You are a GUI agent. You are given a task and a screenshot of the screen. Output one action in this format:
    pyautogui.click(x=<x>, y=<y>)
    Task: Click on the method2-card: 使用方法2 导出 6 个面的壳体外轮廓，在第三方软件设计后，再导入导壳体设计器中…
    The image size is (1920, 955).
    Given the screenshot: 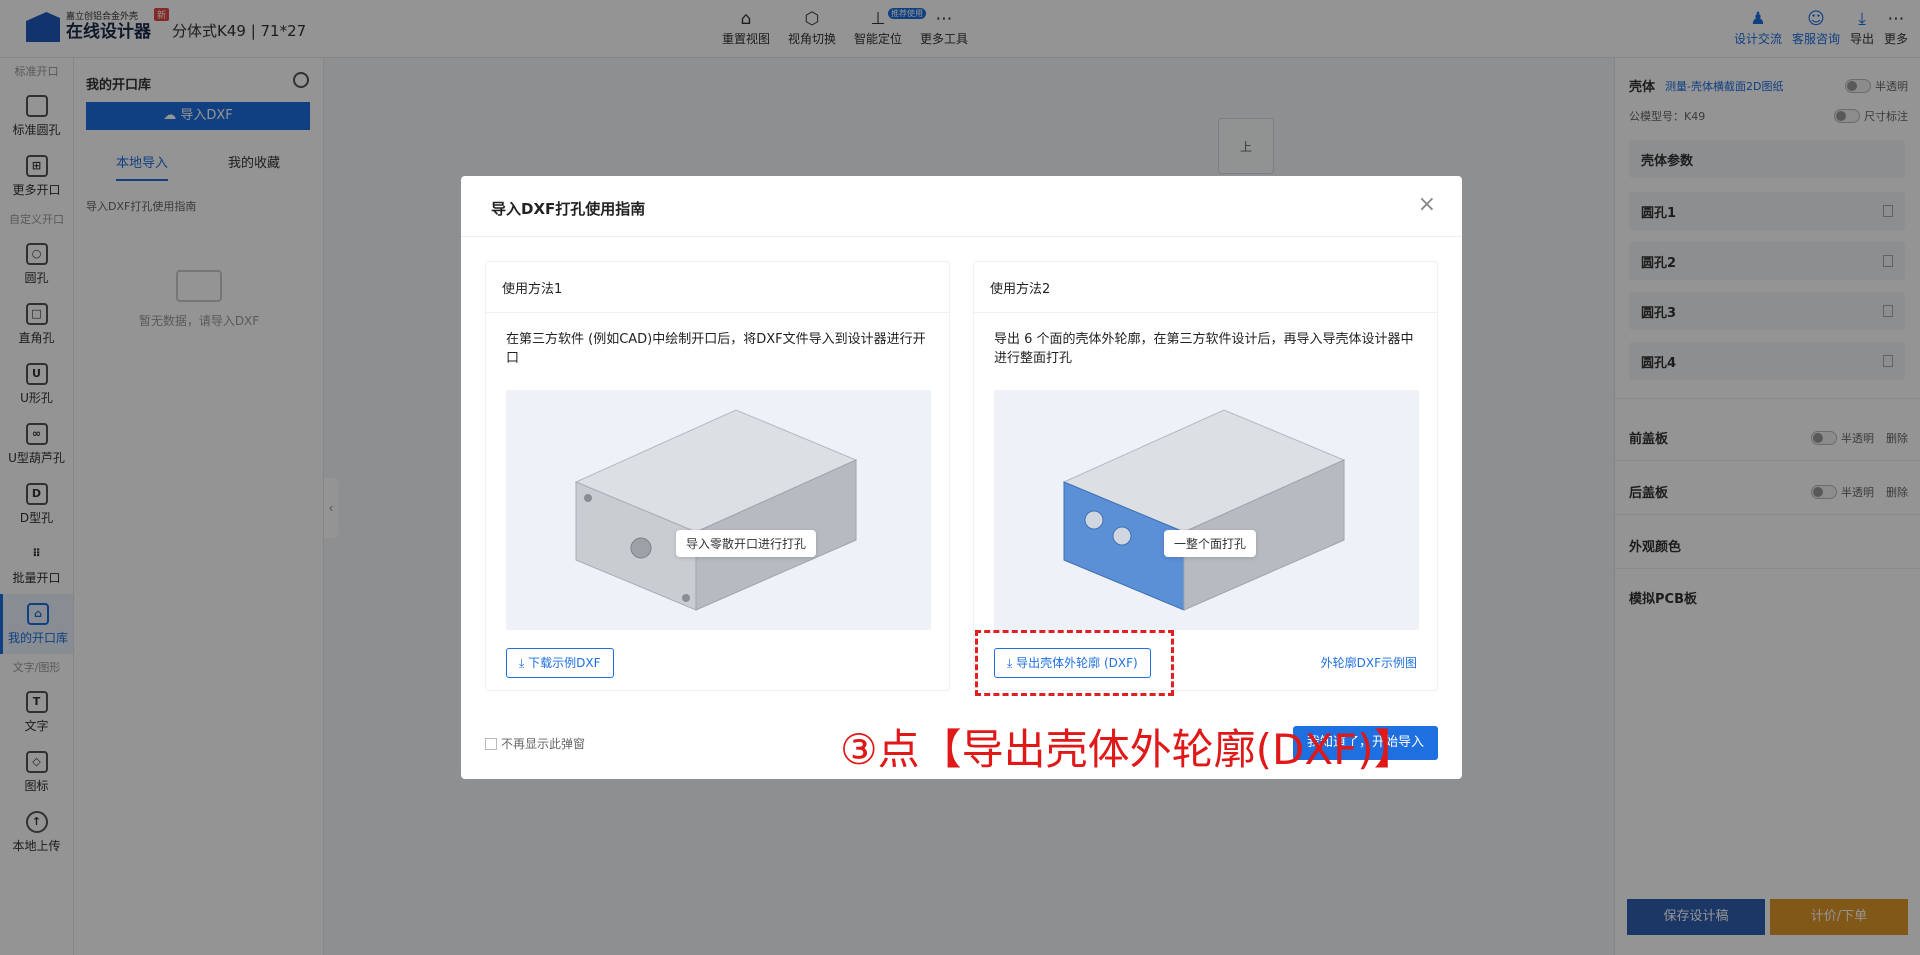 What is the action you would take?
    pyautogui.click(x=1205, y=476)
    